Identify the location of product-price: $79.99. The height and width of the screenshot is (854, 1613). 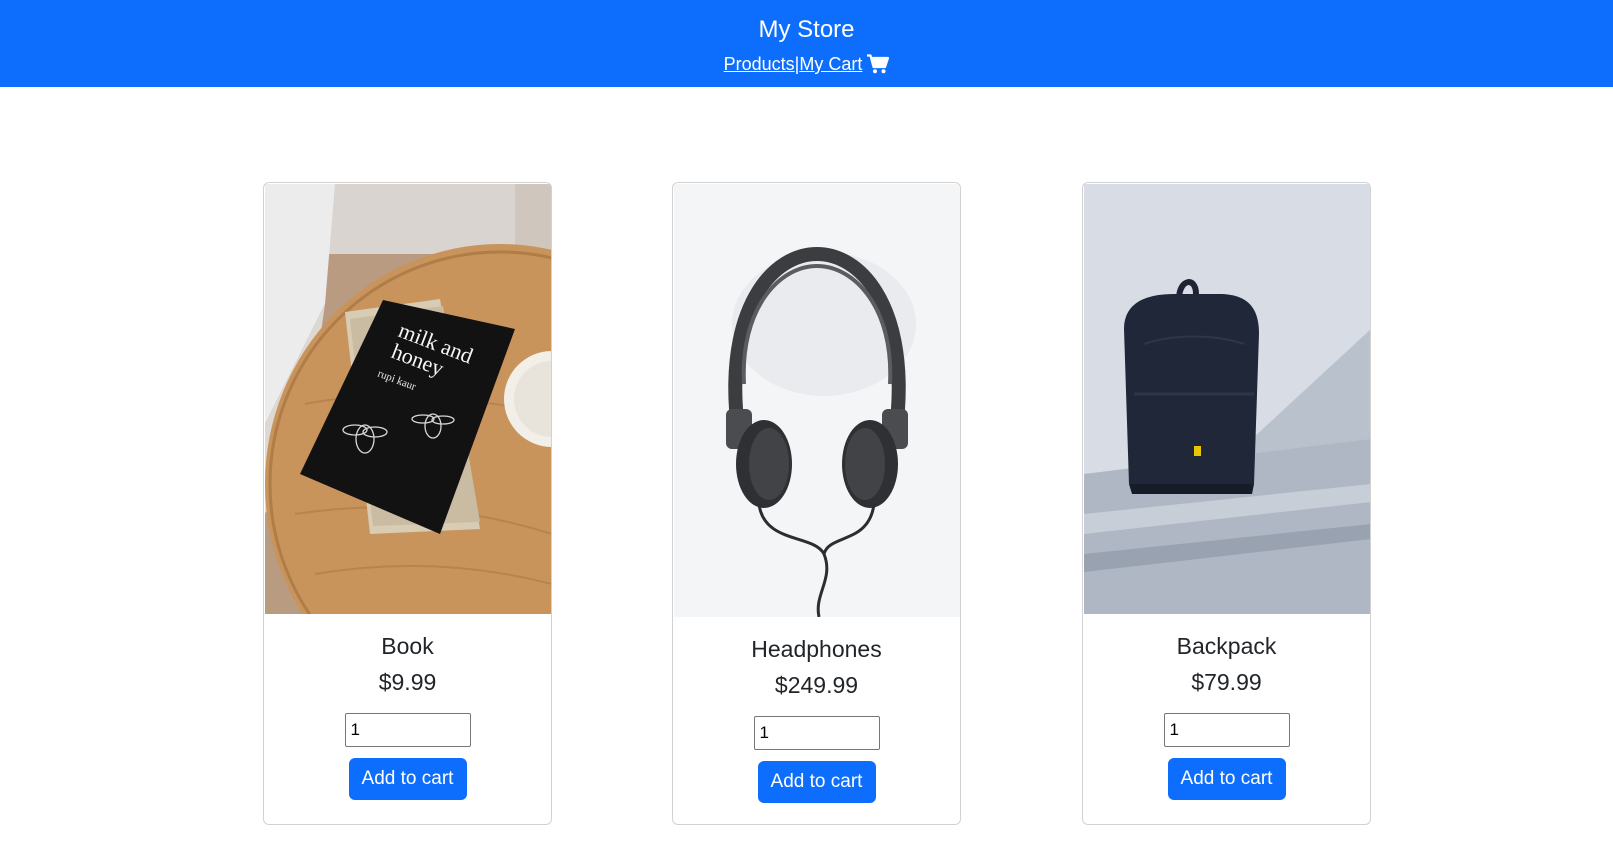
(1226, 682).